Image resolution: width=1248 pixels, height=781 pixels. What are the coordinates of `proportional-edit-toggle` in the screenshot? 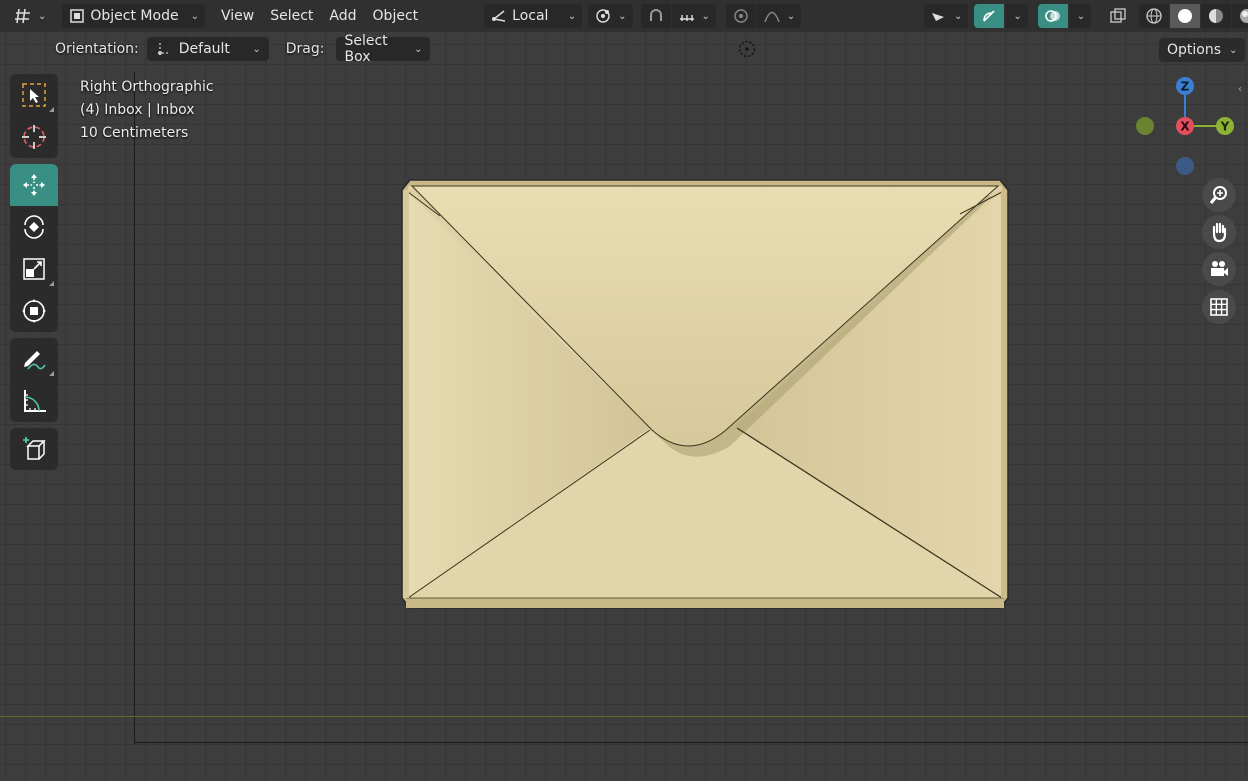 It's located at (740, 16).